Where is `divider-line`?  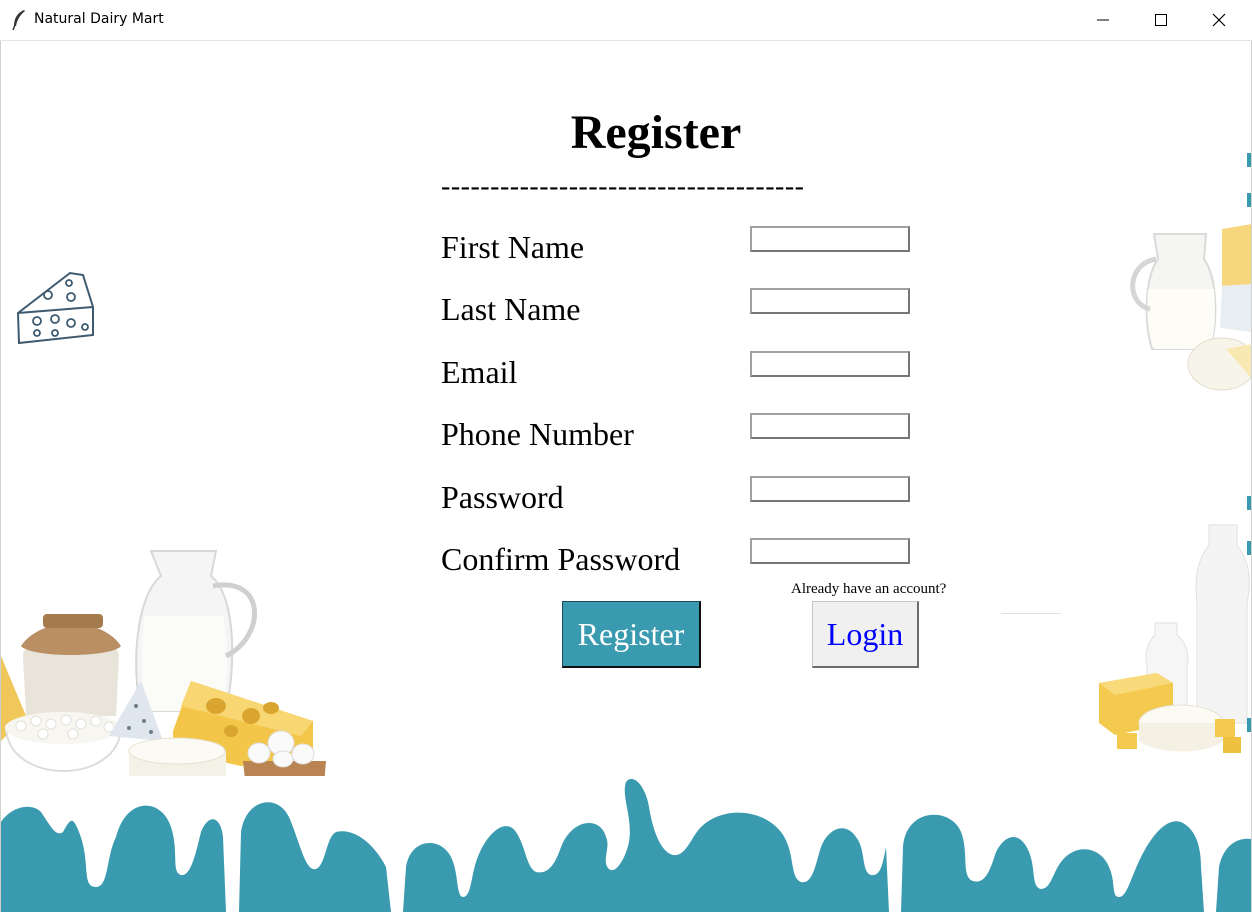
divider-line is located at coordinates (1031, 613).